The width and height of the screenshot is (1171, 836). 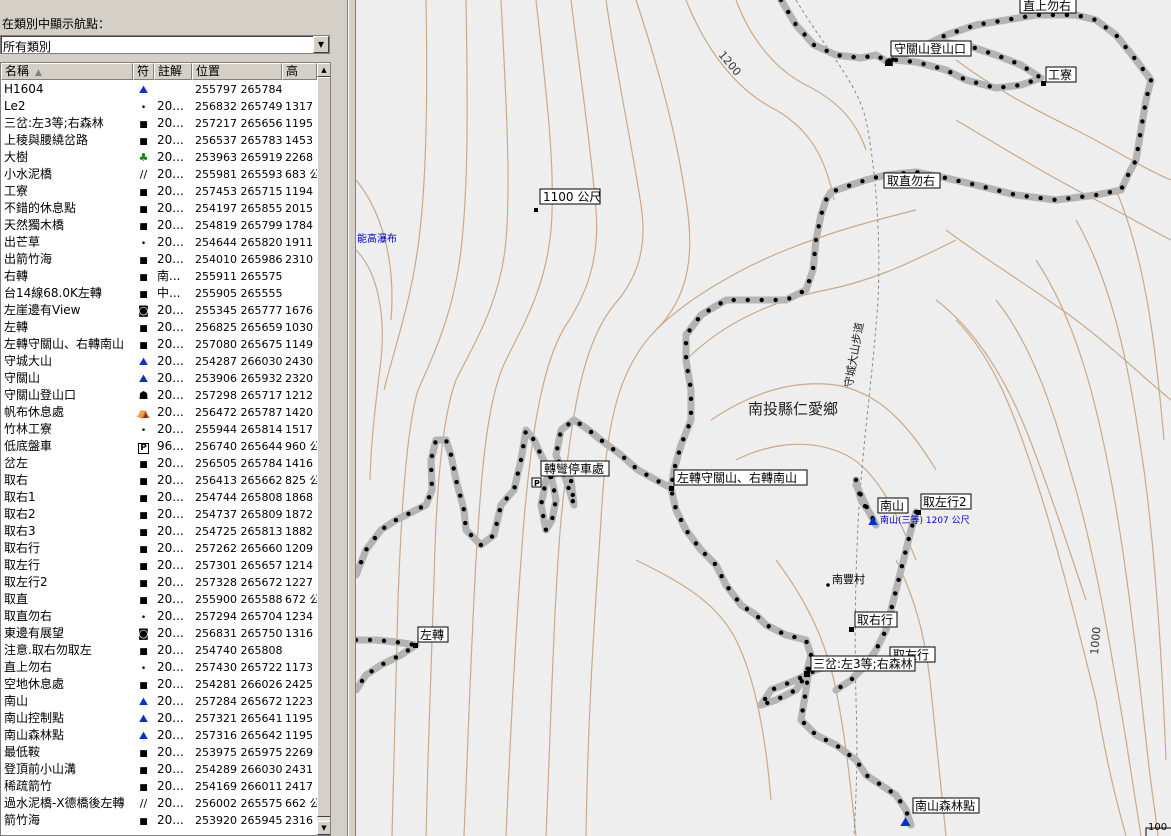 What do you see at coordinates (16, 157) in the screenshot?
I see `waypoint-name: 大樹` at bounding box center [16, 157].